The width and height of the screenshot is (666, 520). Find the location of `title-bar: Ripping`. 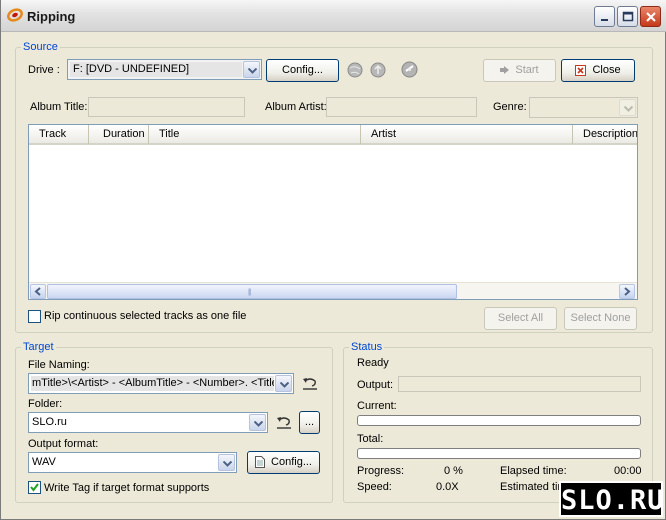

title-bar: Ripping is located at coordinates (333, 16).